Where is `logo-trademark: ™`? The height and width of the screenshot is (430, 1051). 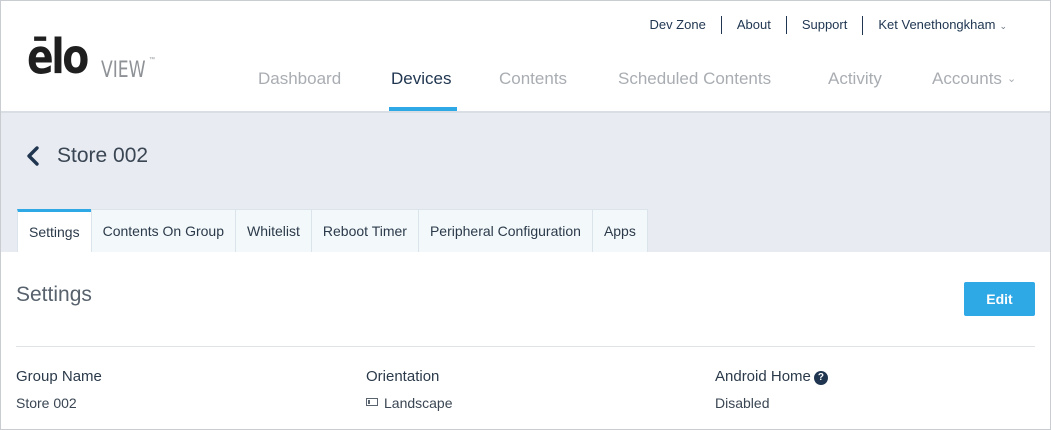 logo-trademark: ™ is located at coordinates (152, 60).